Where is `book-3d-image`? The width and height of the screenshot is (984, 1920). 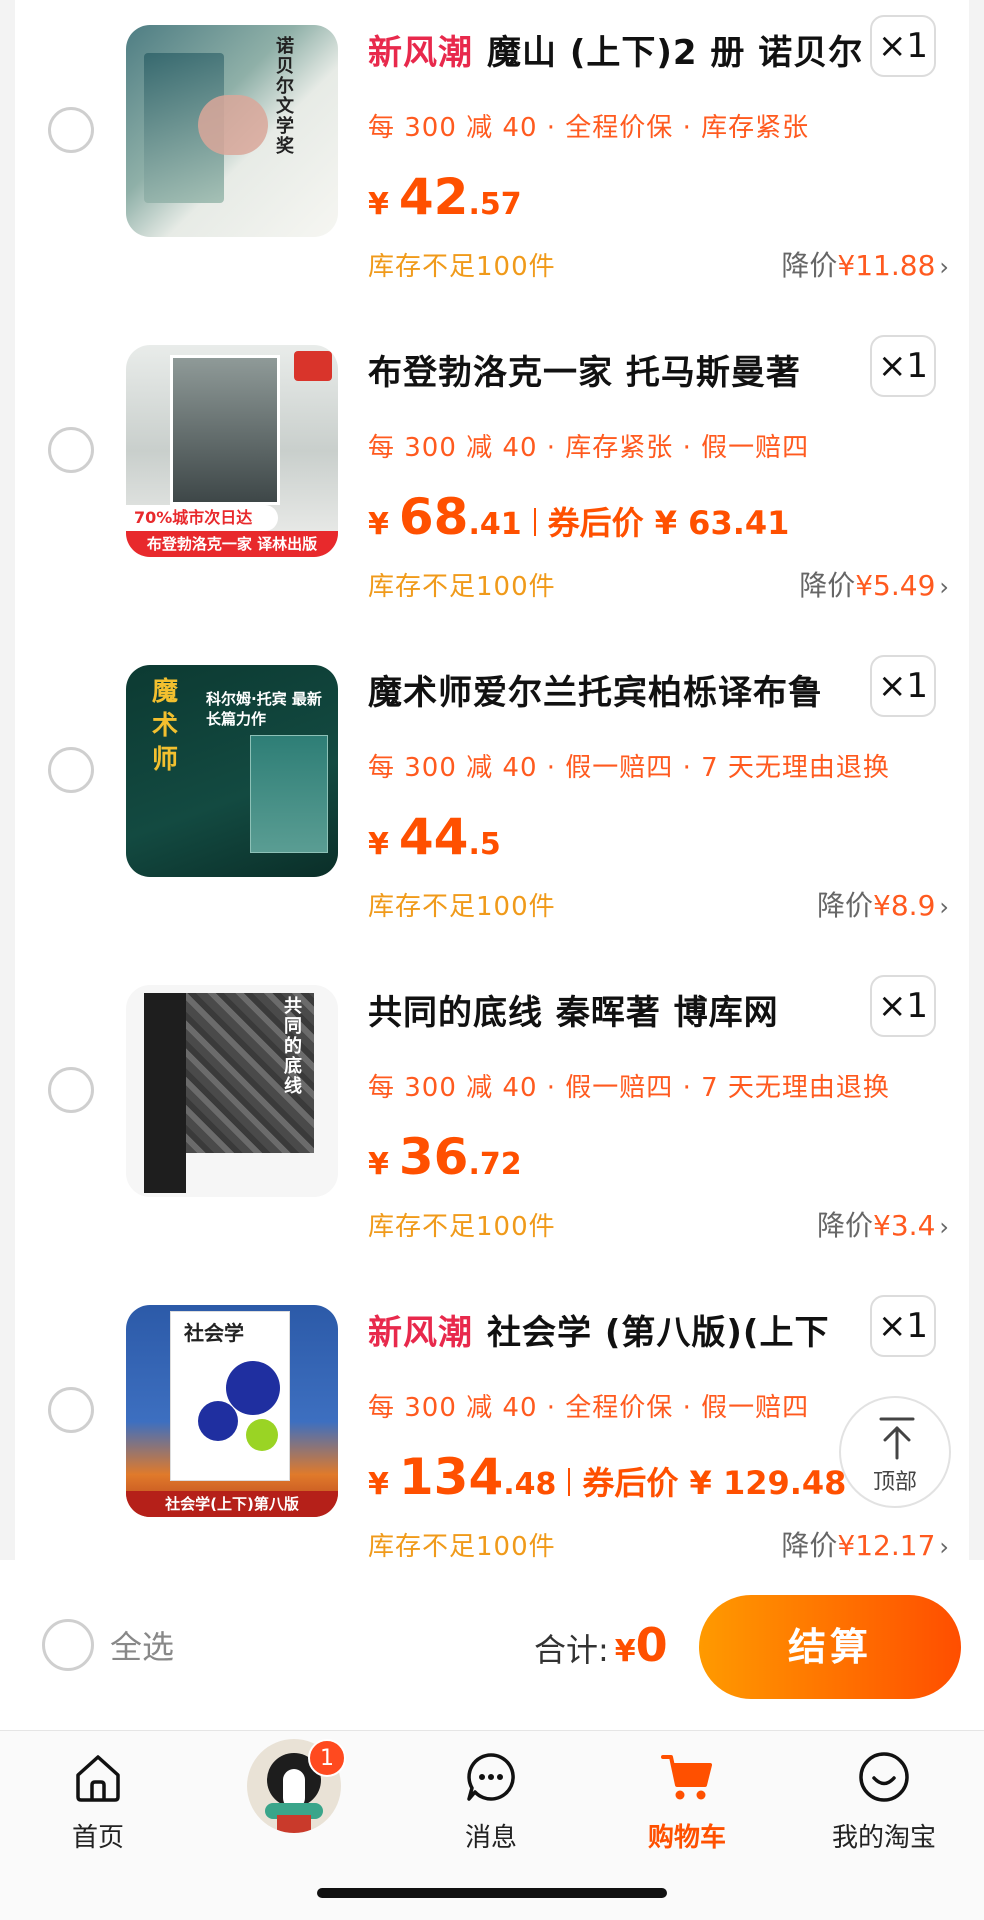 book-3d-image is located at coordinates (289, 794).